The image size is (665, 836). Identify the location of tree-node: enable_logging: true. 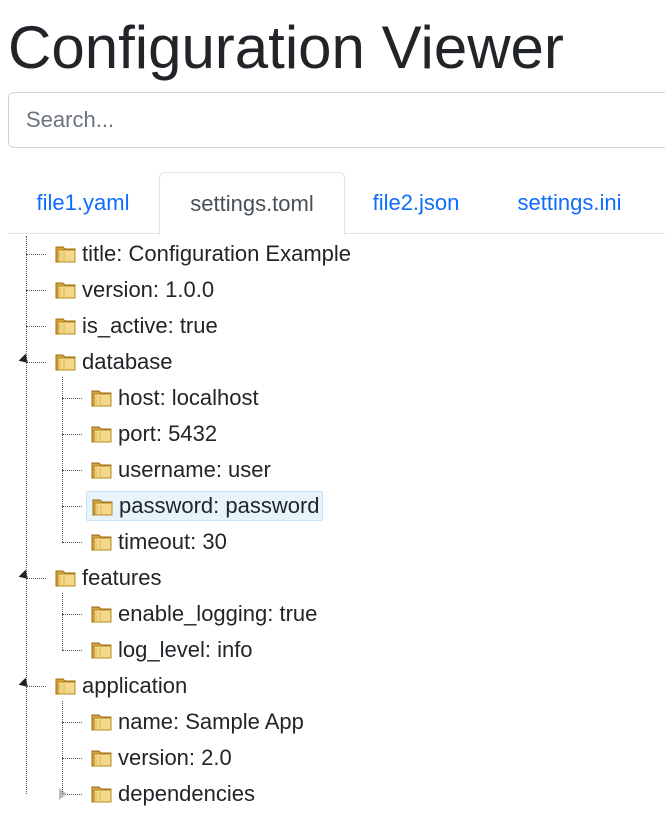
(205, 614).